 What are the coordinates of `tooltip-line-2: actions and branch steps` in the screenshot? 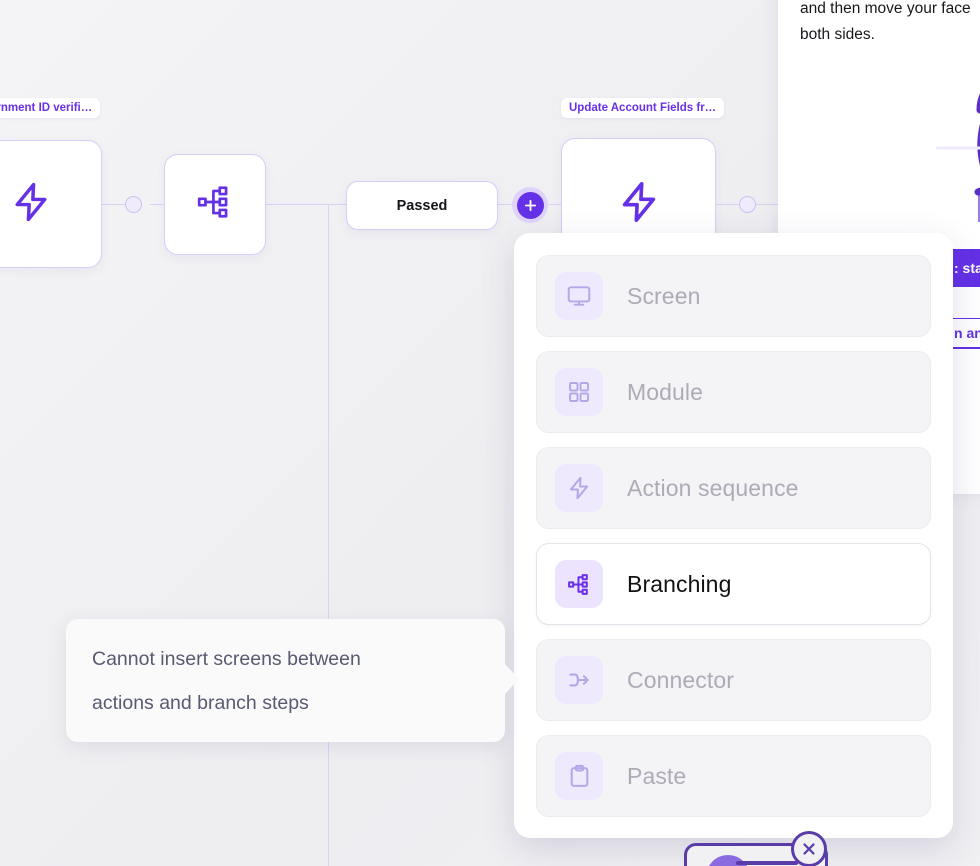 It's located at (200, 702).